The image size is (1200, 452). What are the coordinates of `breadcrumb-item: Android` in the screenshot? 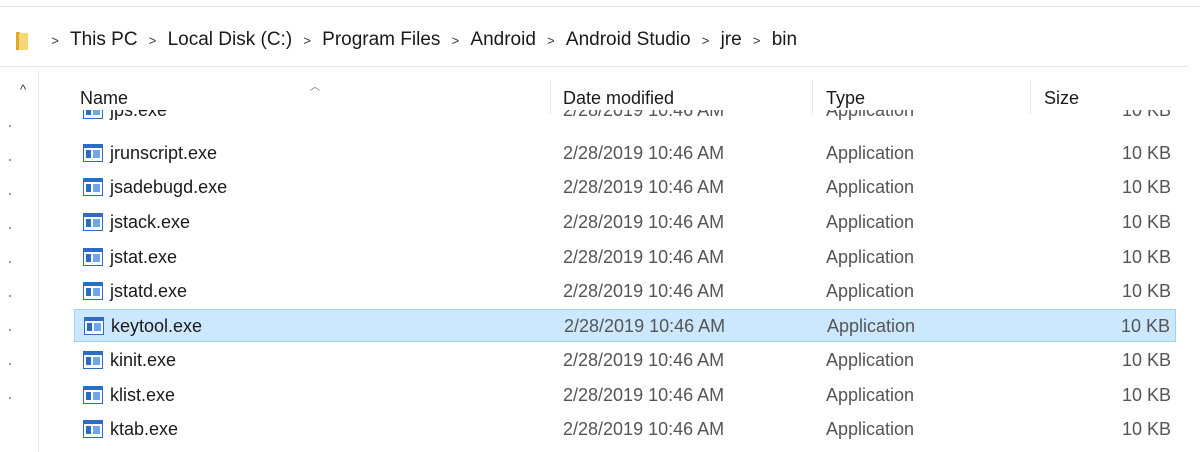 It's located at (503, 40).